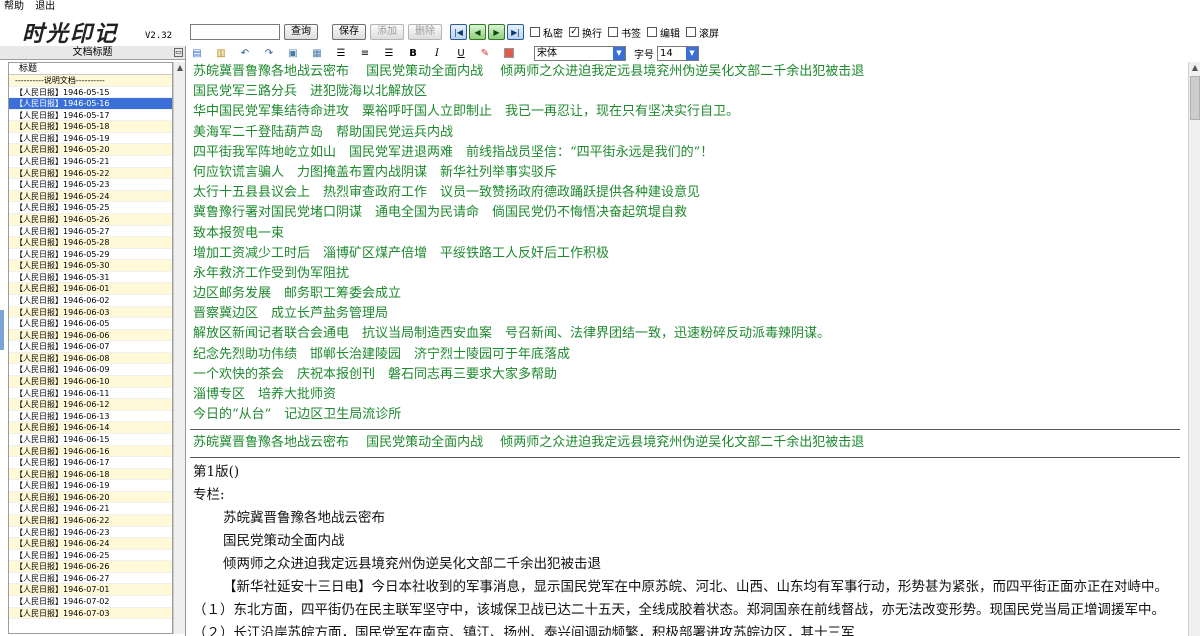 This screenshot has width=1200, height=636. Describe the element at coordinates (613, 32) in the screenshot. I see `bookmark-checkbox-box` at that location.